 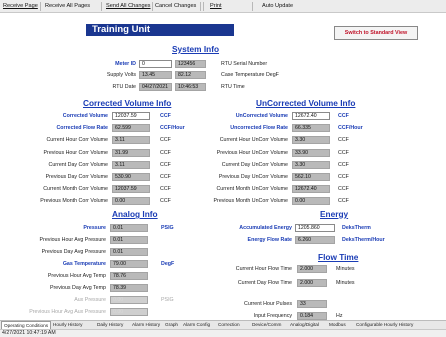 What do you see at coordinates (73, 252) in the screenshot?
I see `previous-day-avg-pressure-label: Previous Day Avg Pressure` at bounding box center [73, 252].